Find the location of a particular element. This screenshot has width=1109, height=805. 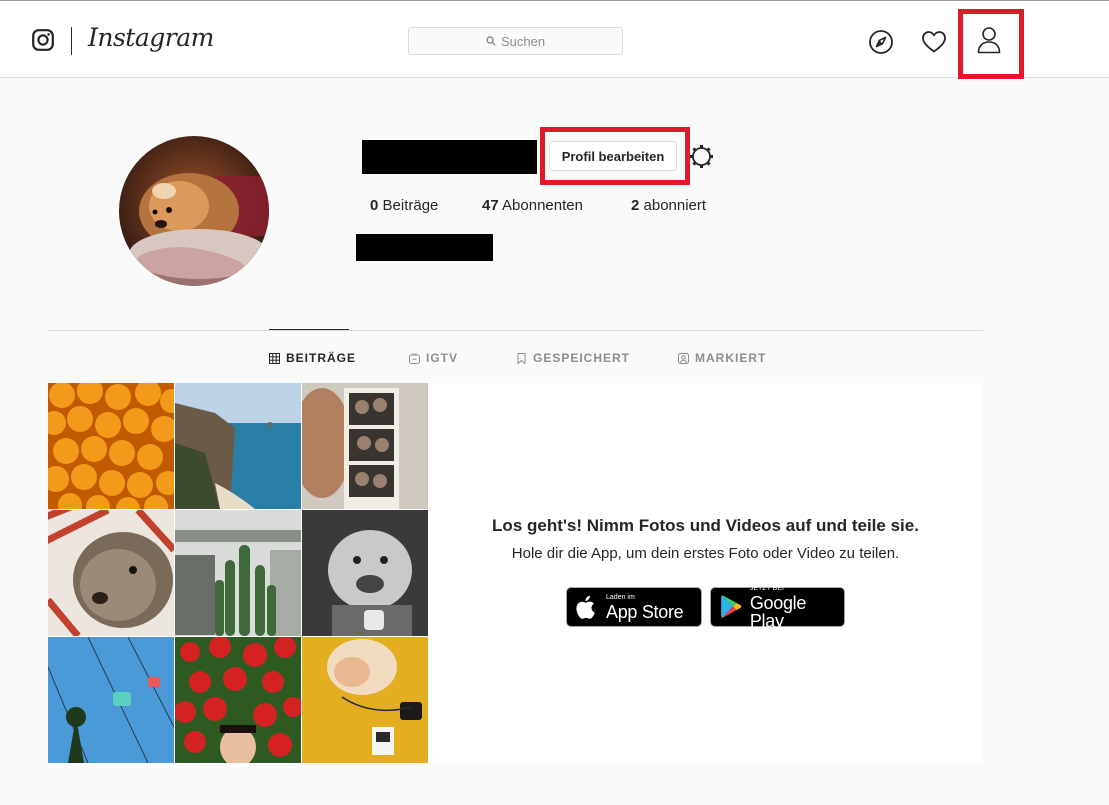

posts-label: Beiträge is located at coordinates (410, 205).